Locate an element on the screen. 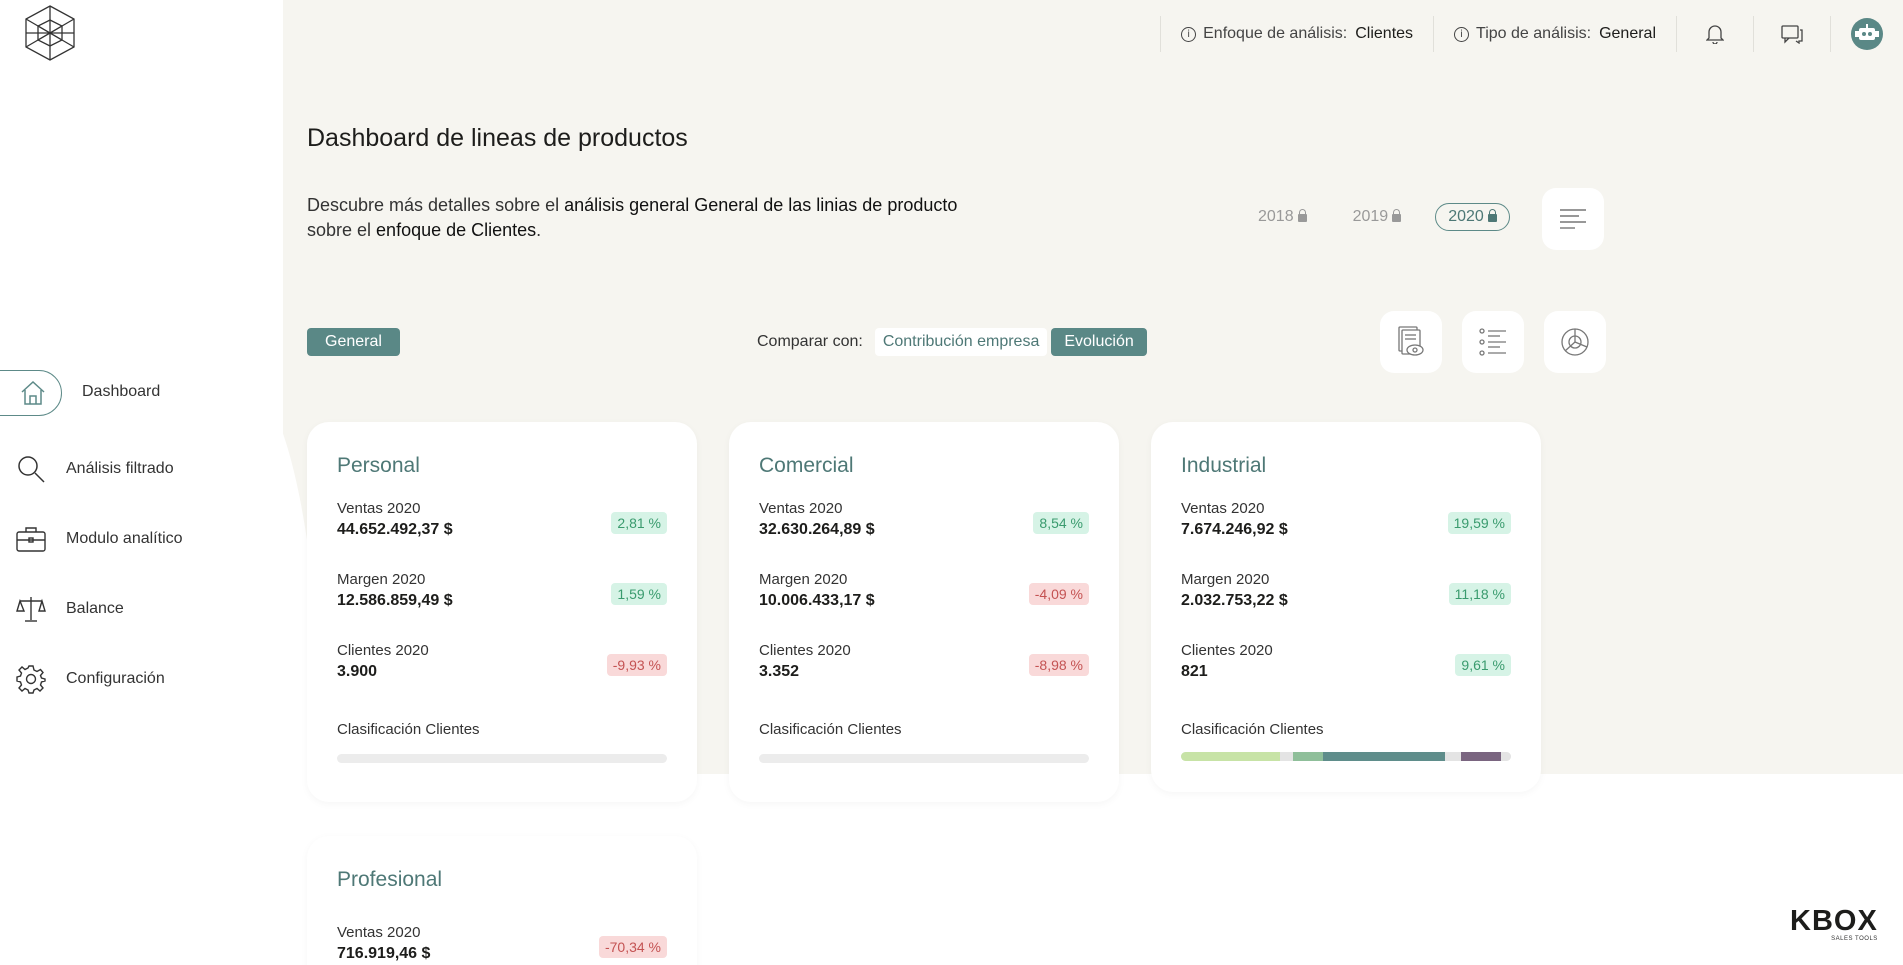 The width and height of the screenshot is (1903, 965). report-view-button is located at coordinates (1411, 342).